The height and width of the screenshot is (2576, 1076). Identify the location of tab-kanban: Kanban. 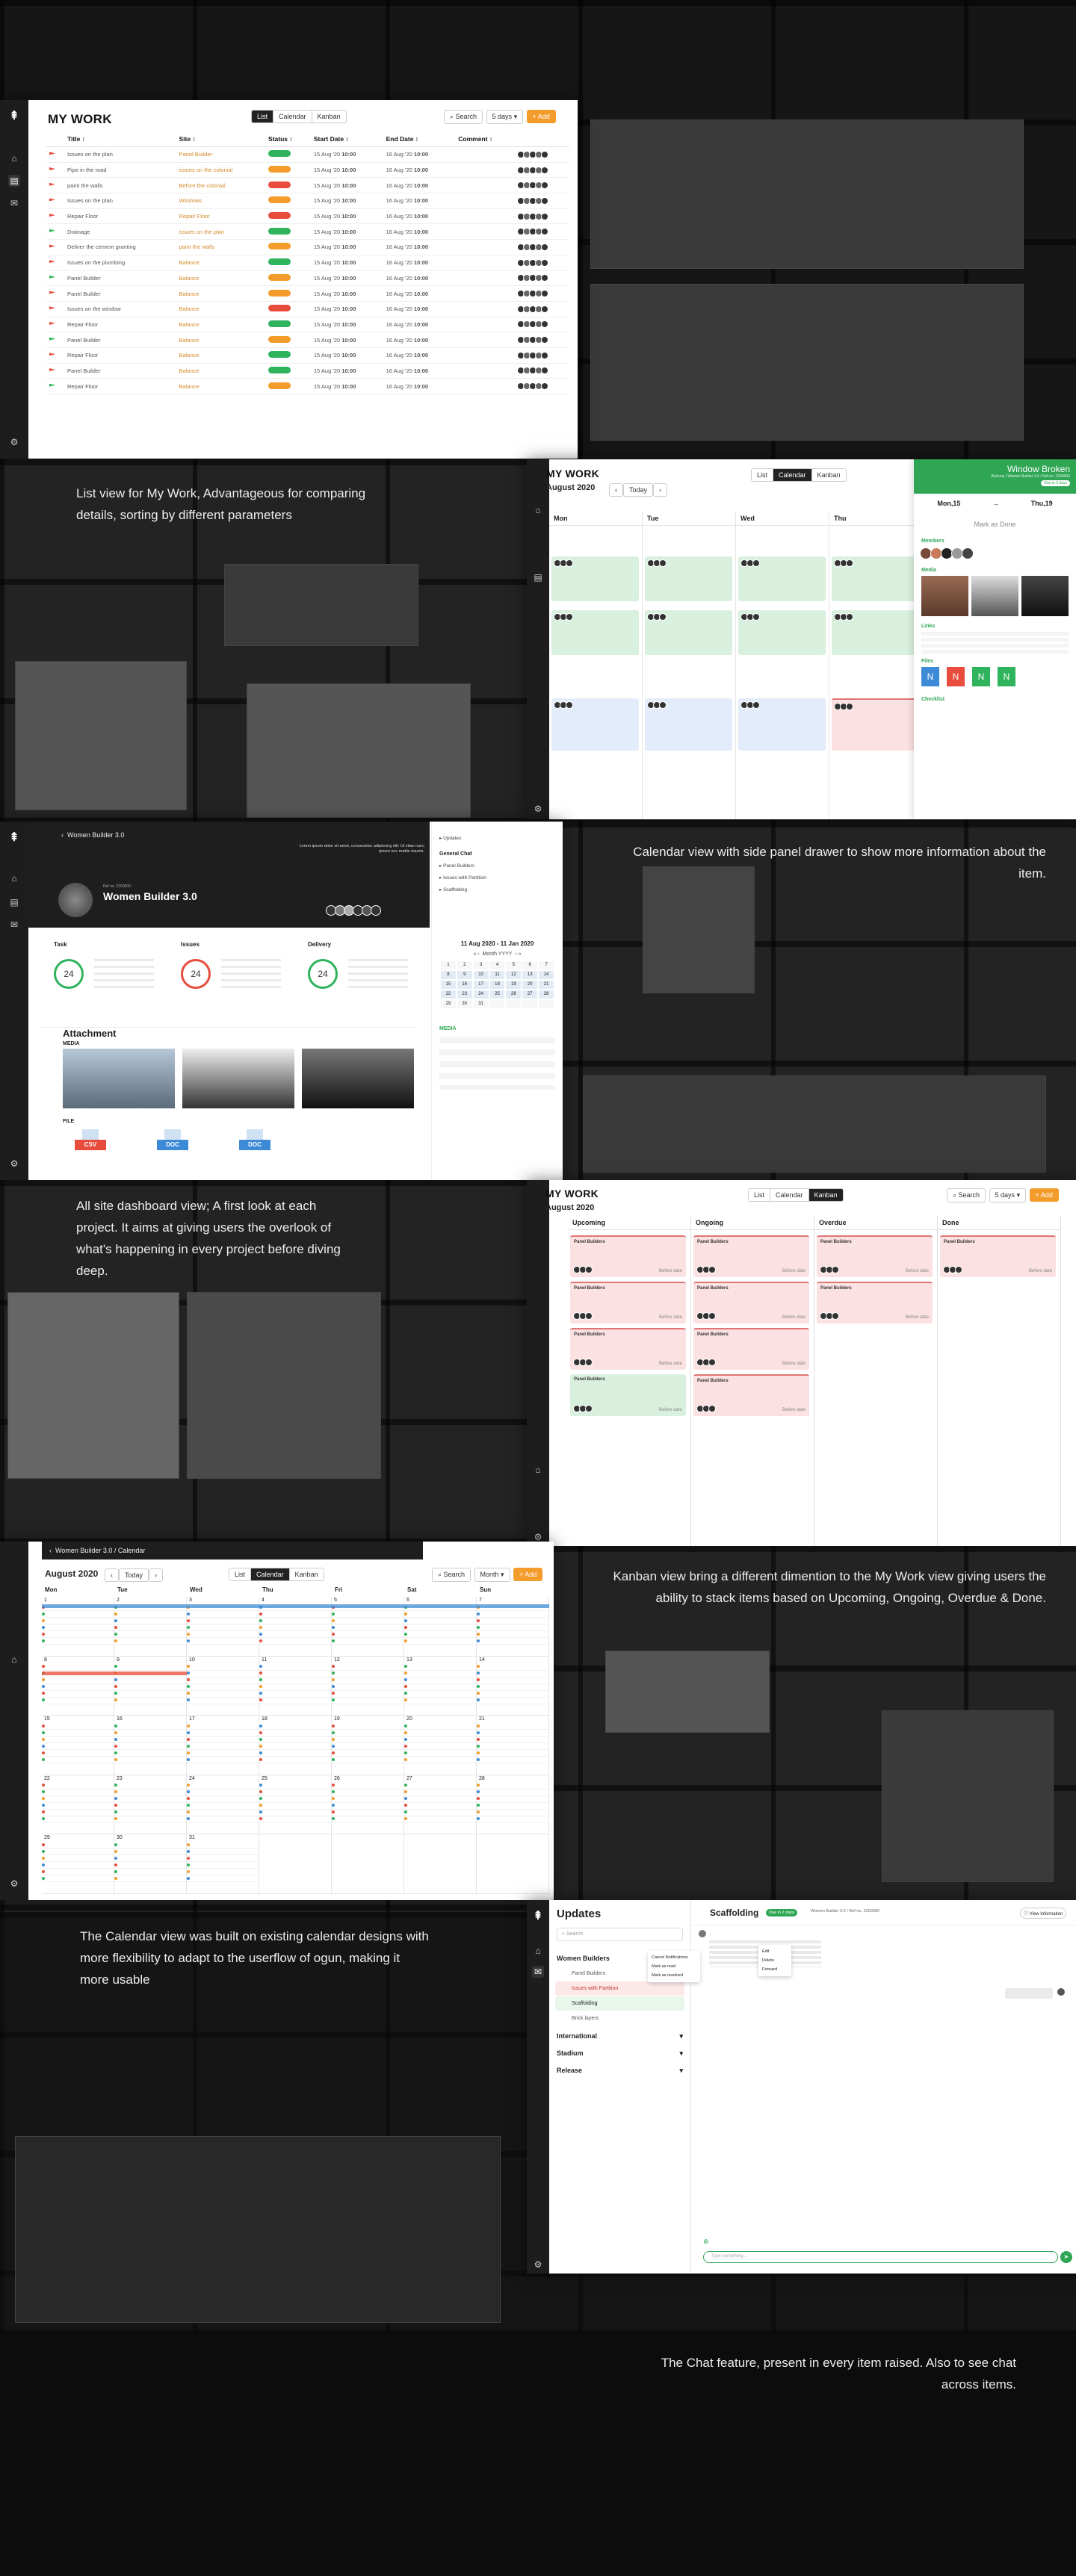
(829, 475).